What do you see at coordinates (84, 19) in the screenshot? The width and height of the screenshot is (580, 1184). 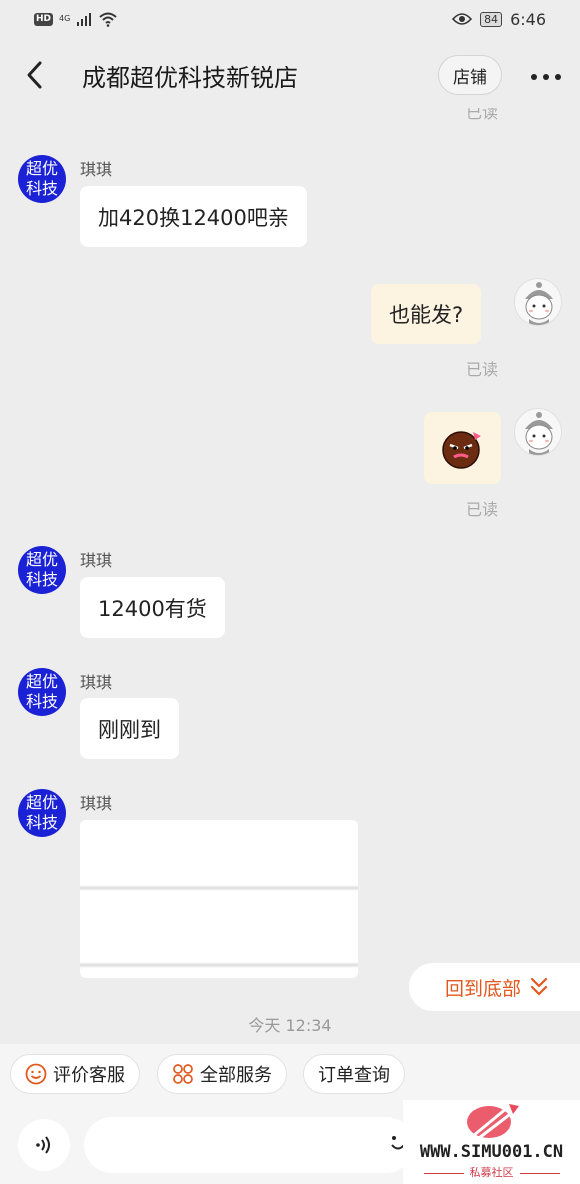 I see `signal-icon` at bounding box center [84, 19].